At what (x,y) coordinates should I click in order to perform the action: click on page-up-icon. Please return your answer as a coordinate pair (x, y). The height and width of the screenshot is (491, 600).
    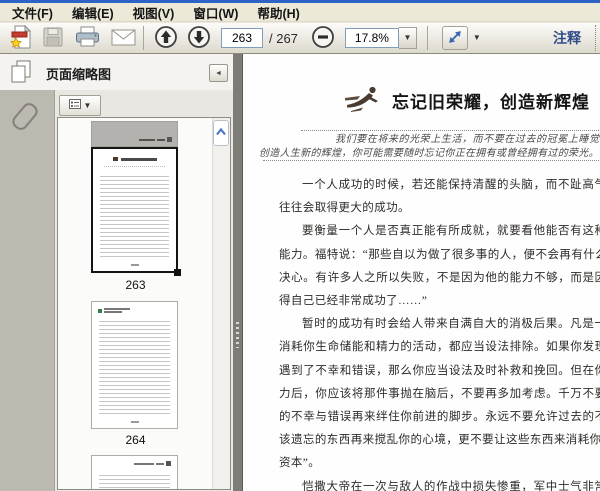
    Looking at the image, I should click on (166, 38).